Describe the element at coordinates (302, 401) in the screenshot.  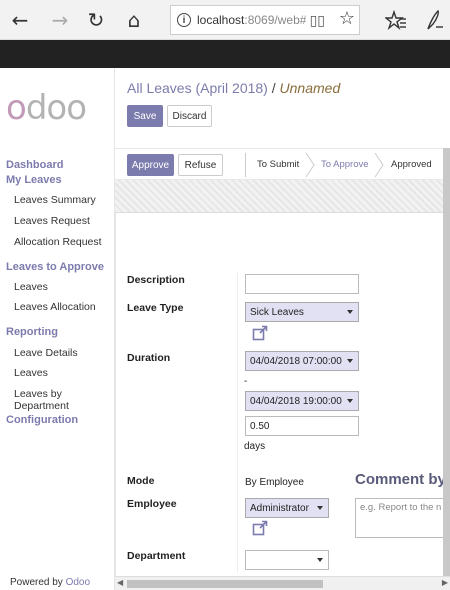
I see `date-to-picker: 04/04/2018 19:00:00` at that location.